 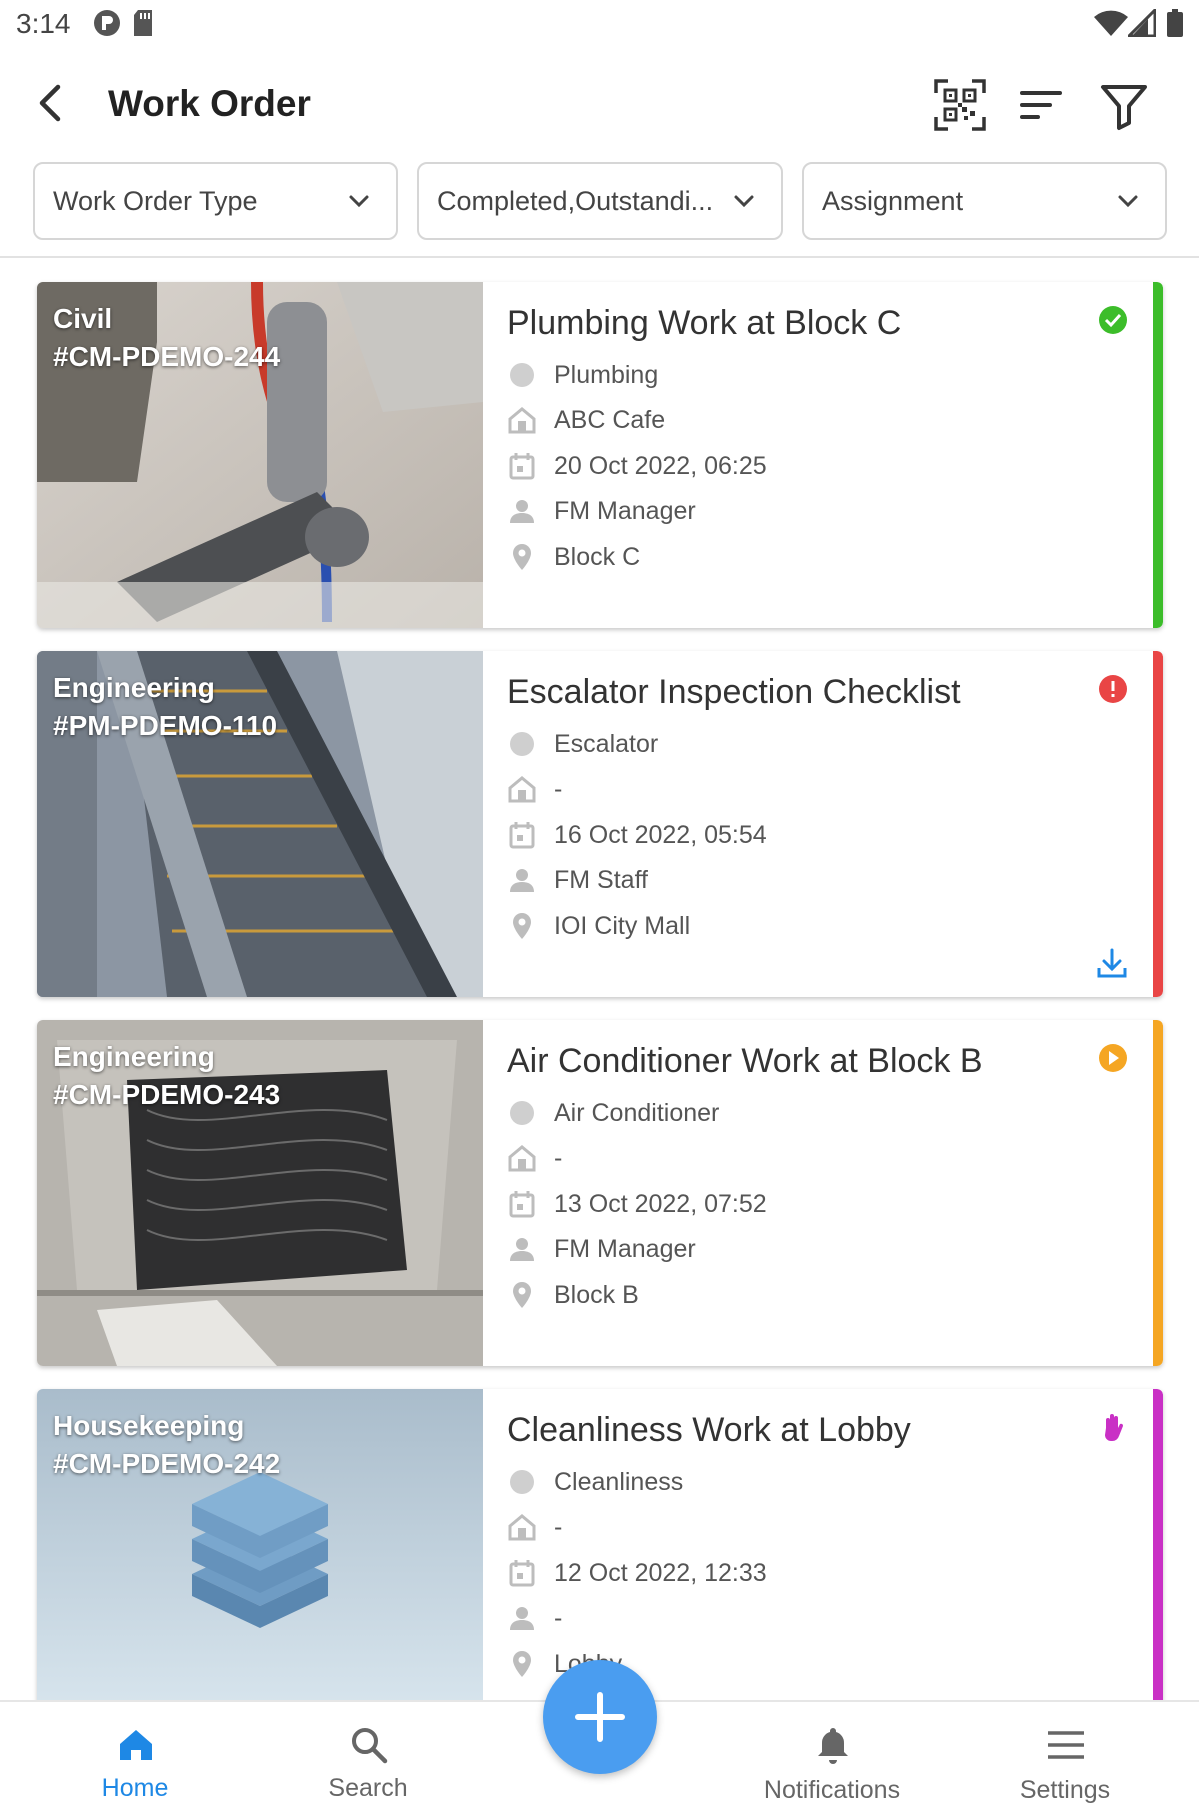 I want to click on bell-icon, so click(x=833, y=1746).